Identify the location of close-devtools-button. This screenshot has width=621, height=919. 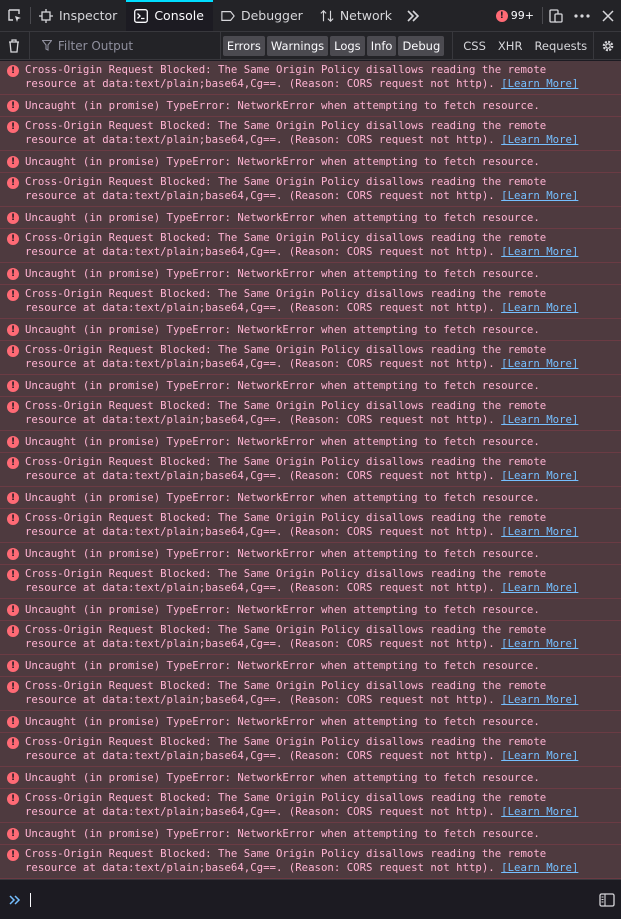
(608, 15).